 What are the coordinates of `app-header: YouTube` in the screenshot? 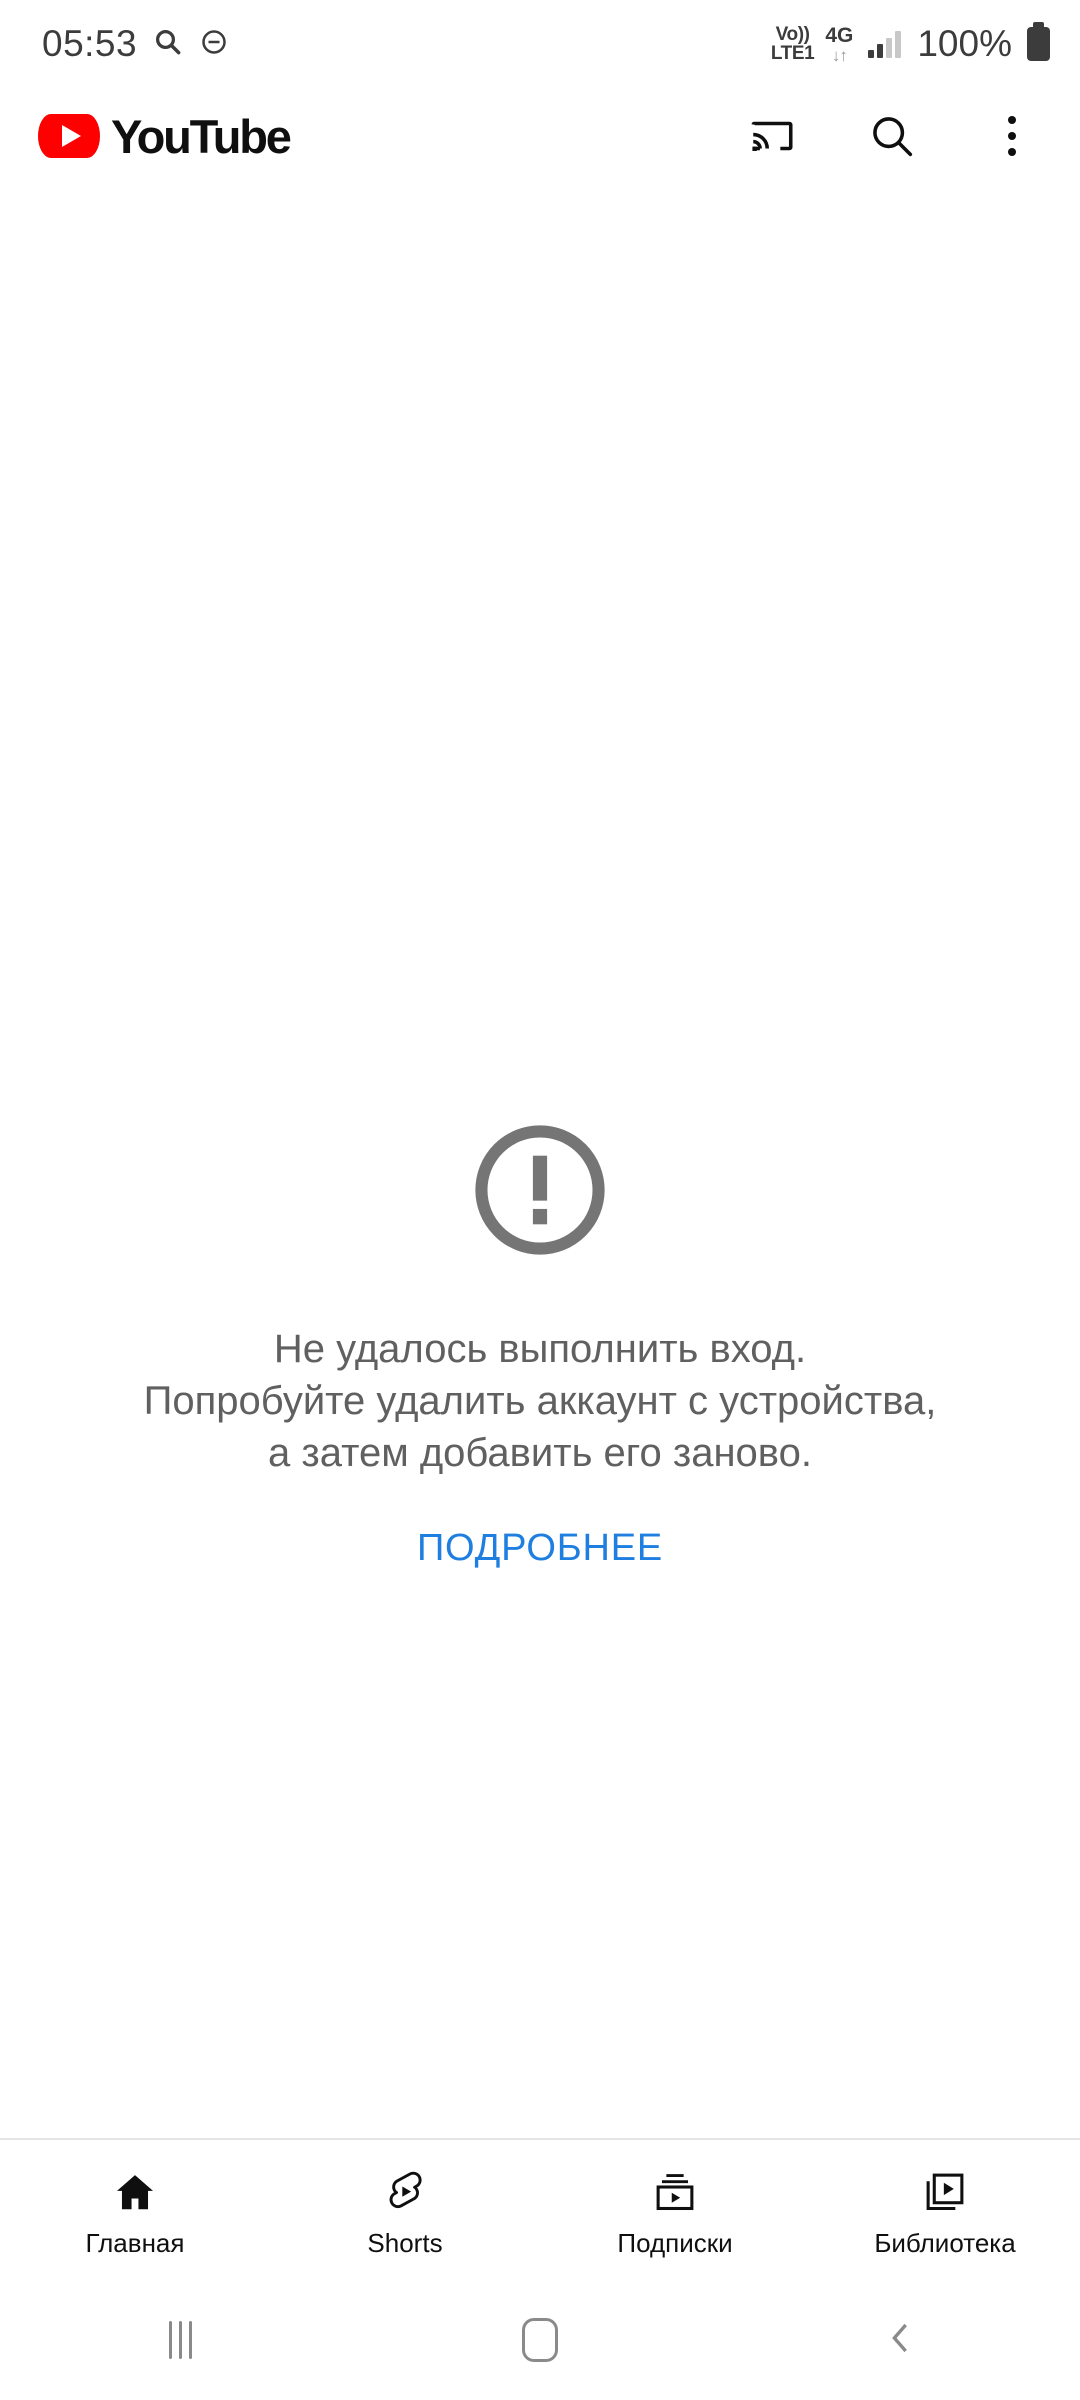 It's located at (540, 136).